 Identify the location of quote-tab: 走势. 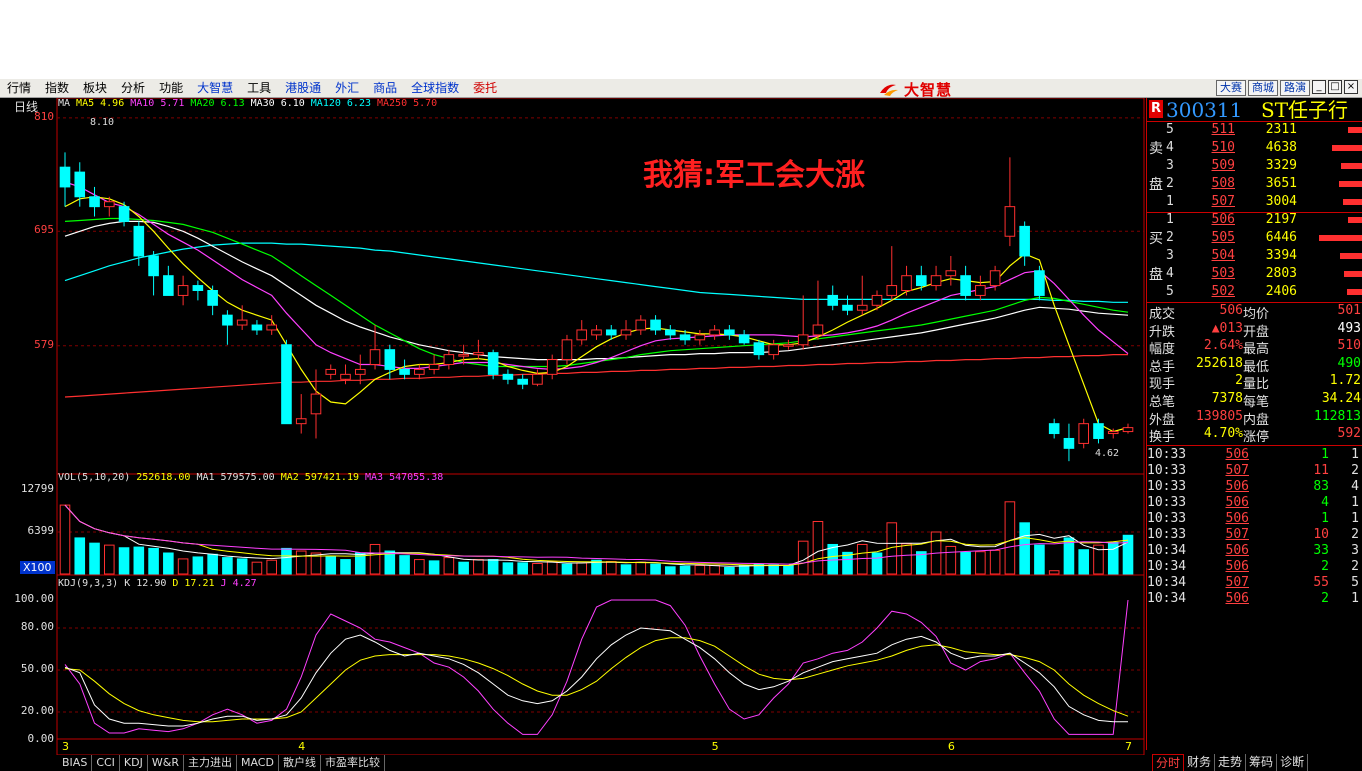
(1231, 762).